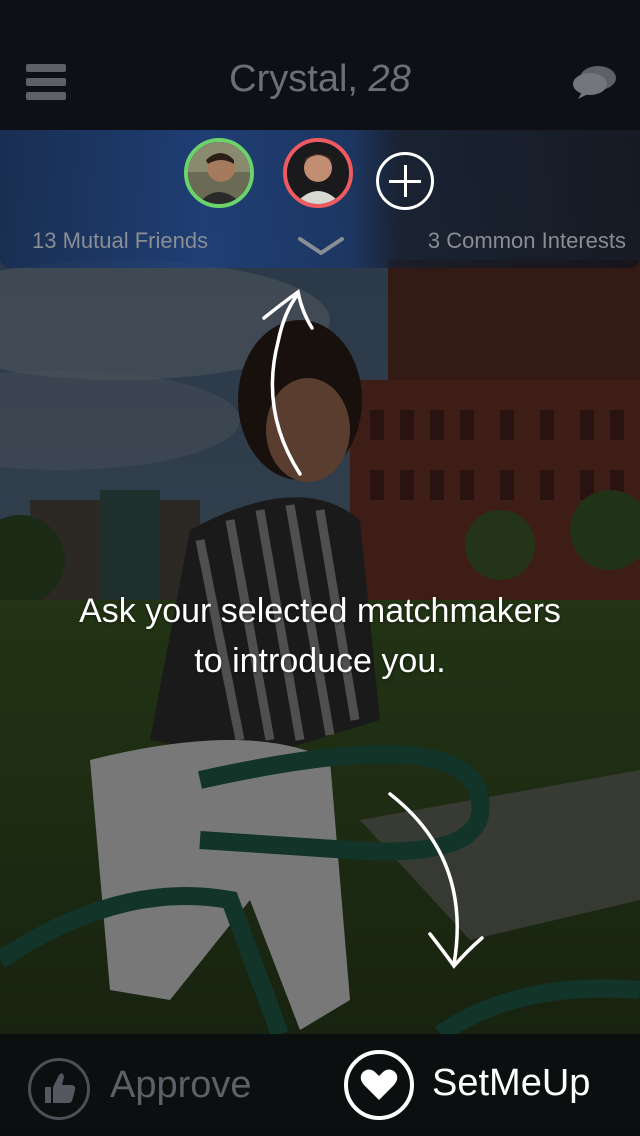 The width and height of the screenshot is (640, 1136). What do you see at coordinates (511, 1083) in the screenshot?
I see `setmeup-button: SetMeUp` at bounding box center [511, 1083].